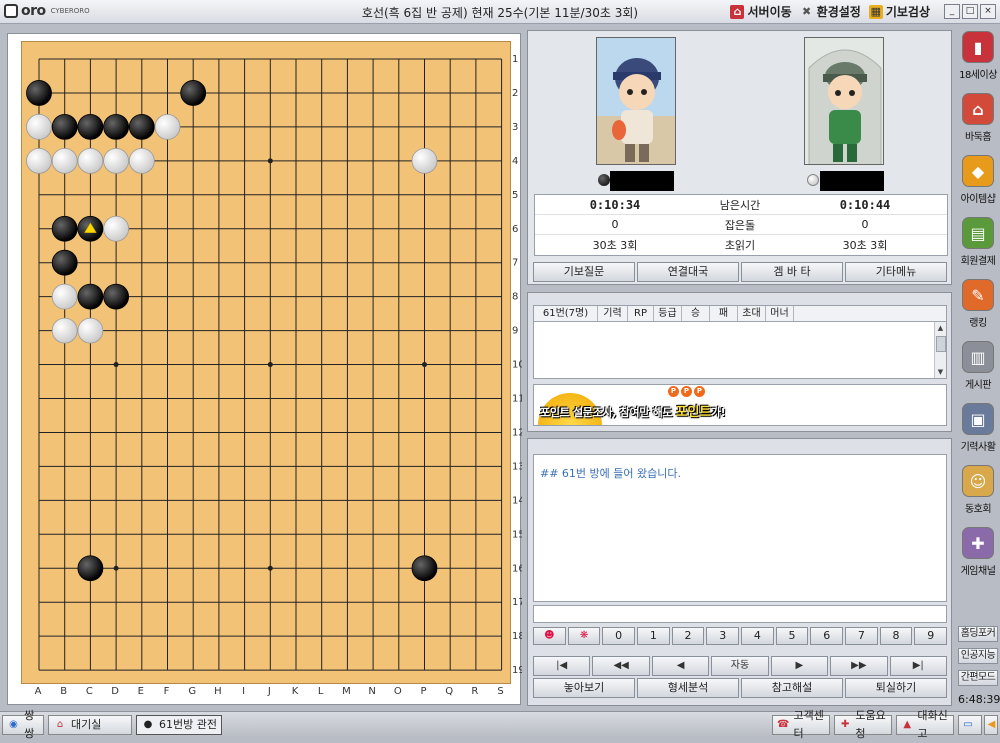 This screenshot has height=743, width=1000. I want to click on sidebar-item-home: ⌂ 바둑홈, so click(978, 121).